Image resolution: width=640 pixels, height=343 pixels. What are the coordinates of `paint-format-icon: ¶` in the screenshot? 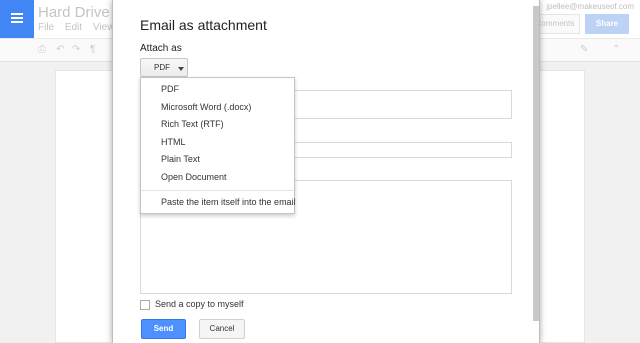 It's located at (92, 49).